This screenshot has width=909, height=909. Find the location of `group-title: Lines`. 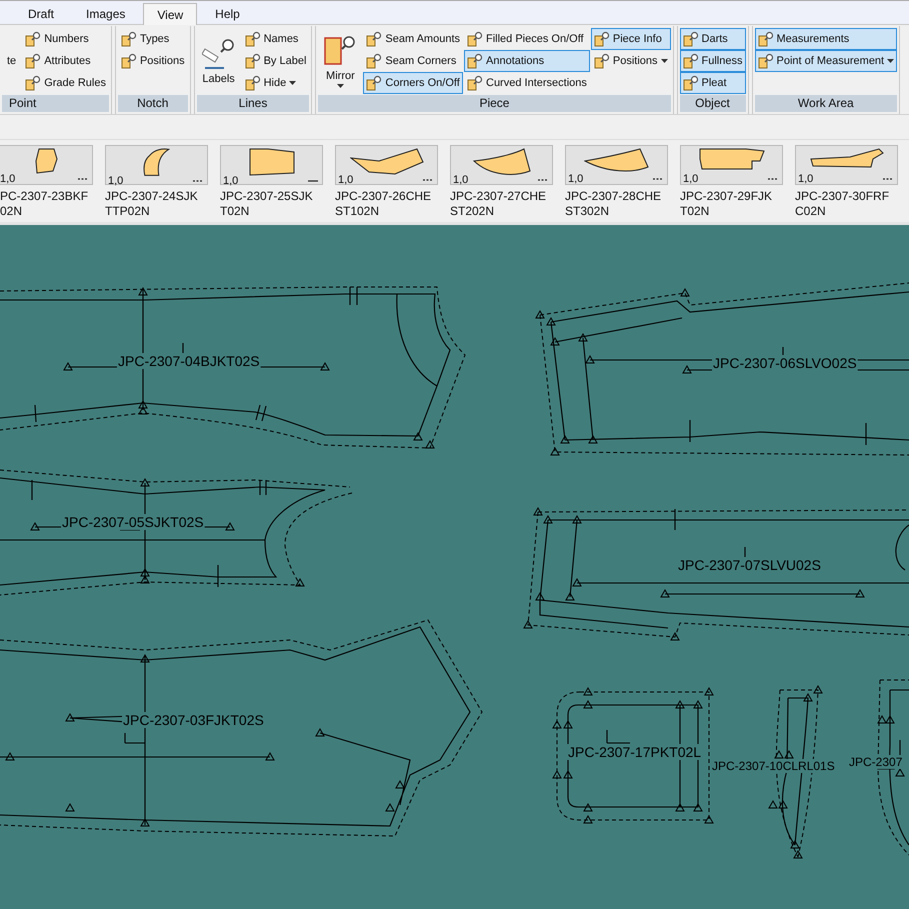

group-title: Lines is located at coordinates (253, 103).